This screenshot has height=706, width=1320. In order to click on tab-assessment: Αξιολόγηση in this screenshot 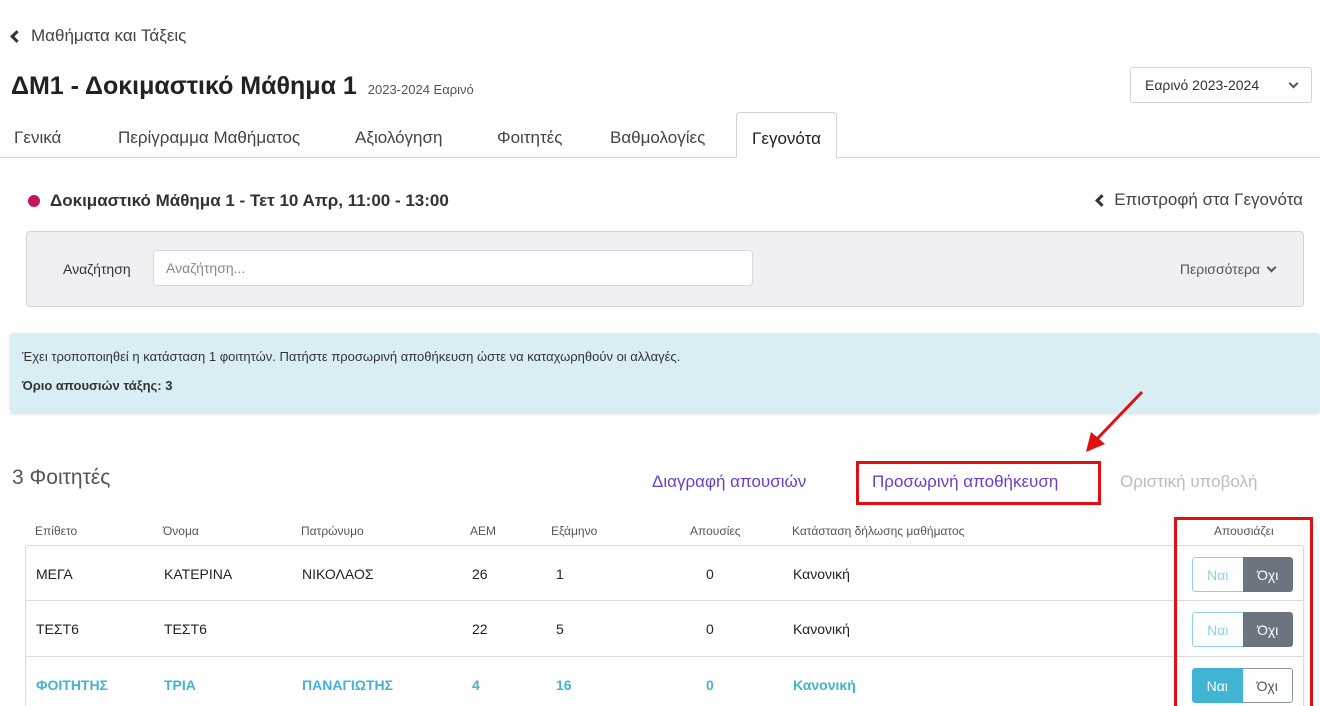, I will do `click(398, 135)`.